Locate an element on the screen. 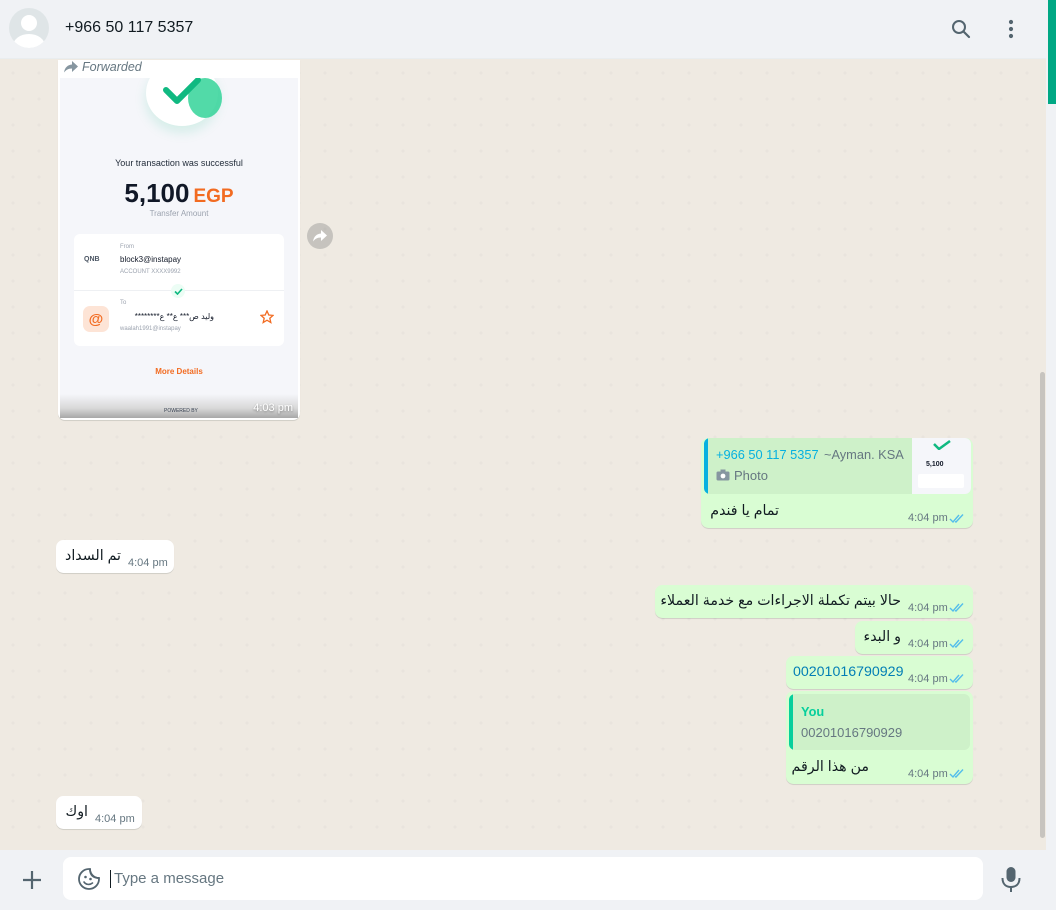 The height and width of the screenshot is (910, 1056). attach-button is located at coordinates (32, 880).